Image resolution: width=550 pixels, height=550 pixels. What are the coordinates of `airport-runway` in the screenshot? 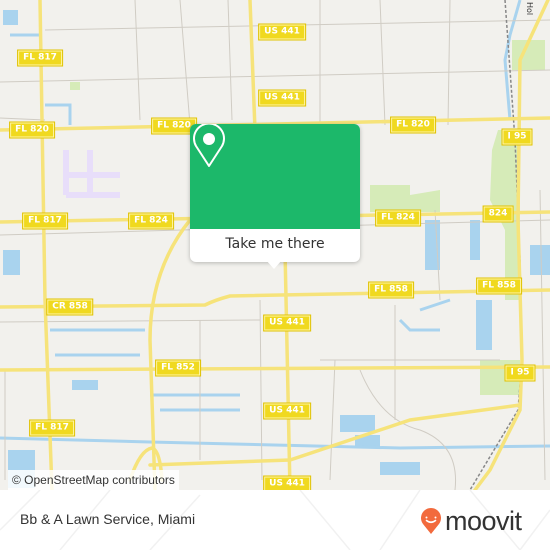 It's located at (91, 174).